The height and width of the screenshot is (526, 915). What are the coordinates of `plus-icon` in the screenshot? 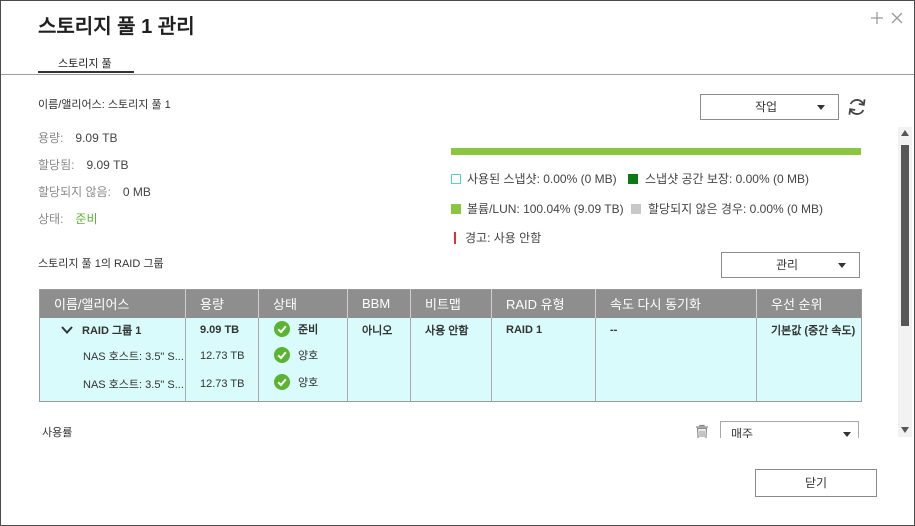 It's located at (877, 18).